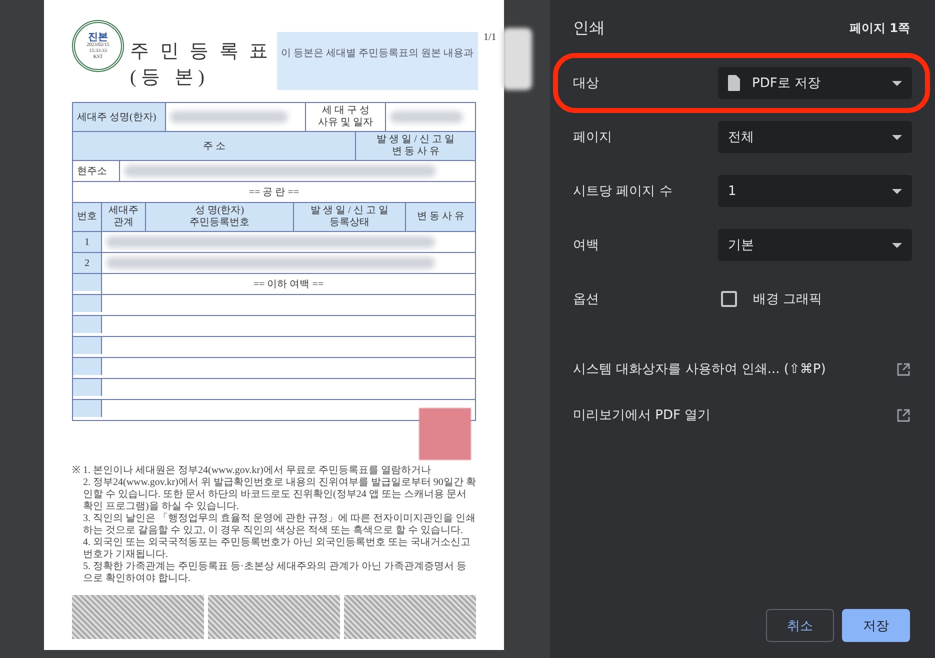 The height and width of the screenshot is (658, 935). What do you see at coordinates (277, 549) in the screenshot?
I see `footnote-text: 4. 외국인 또는 외국국적동포는 주민등록번호가 아닌 외국인등록번호 또는 국내거소신고번호가 기재됩니다.` at bounding box center [277, 549].